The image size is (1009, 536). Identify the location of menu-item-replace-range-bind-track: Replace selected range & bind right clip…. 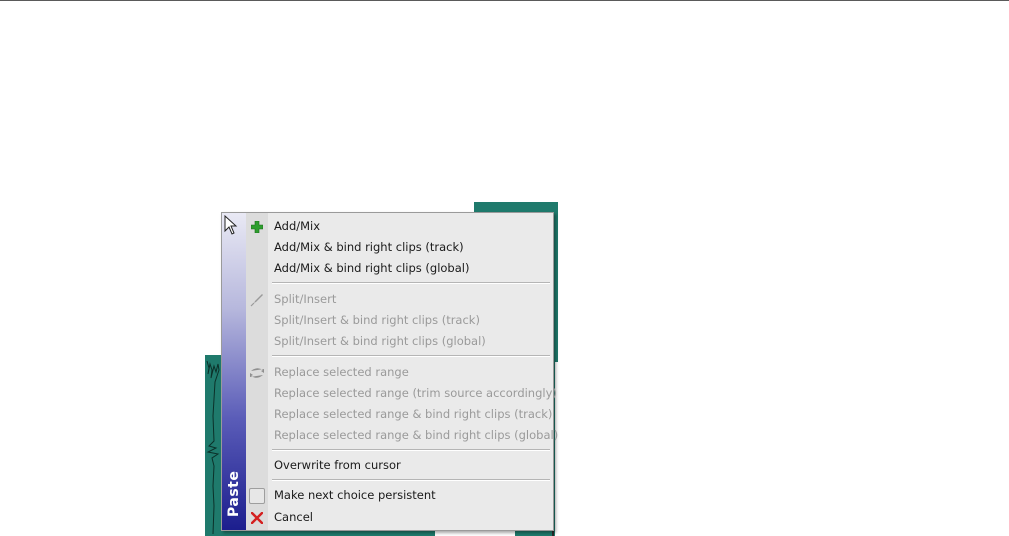
(399, 414).